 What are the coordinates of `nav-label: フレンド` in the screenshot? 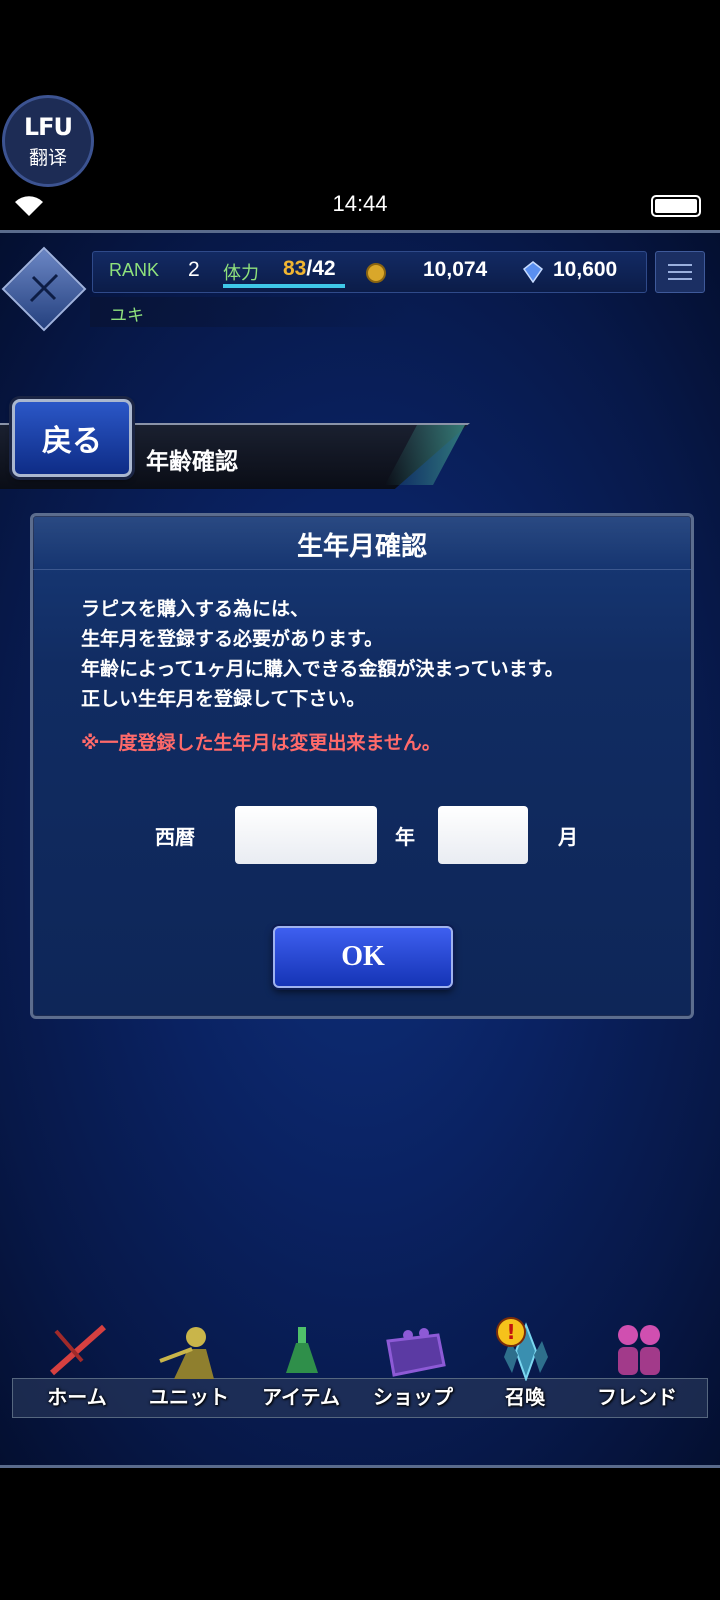 It's located at (637, 1397).